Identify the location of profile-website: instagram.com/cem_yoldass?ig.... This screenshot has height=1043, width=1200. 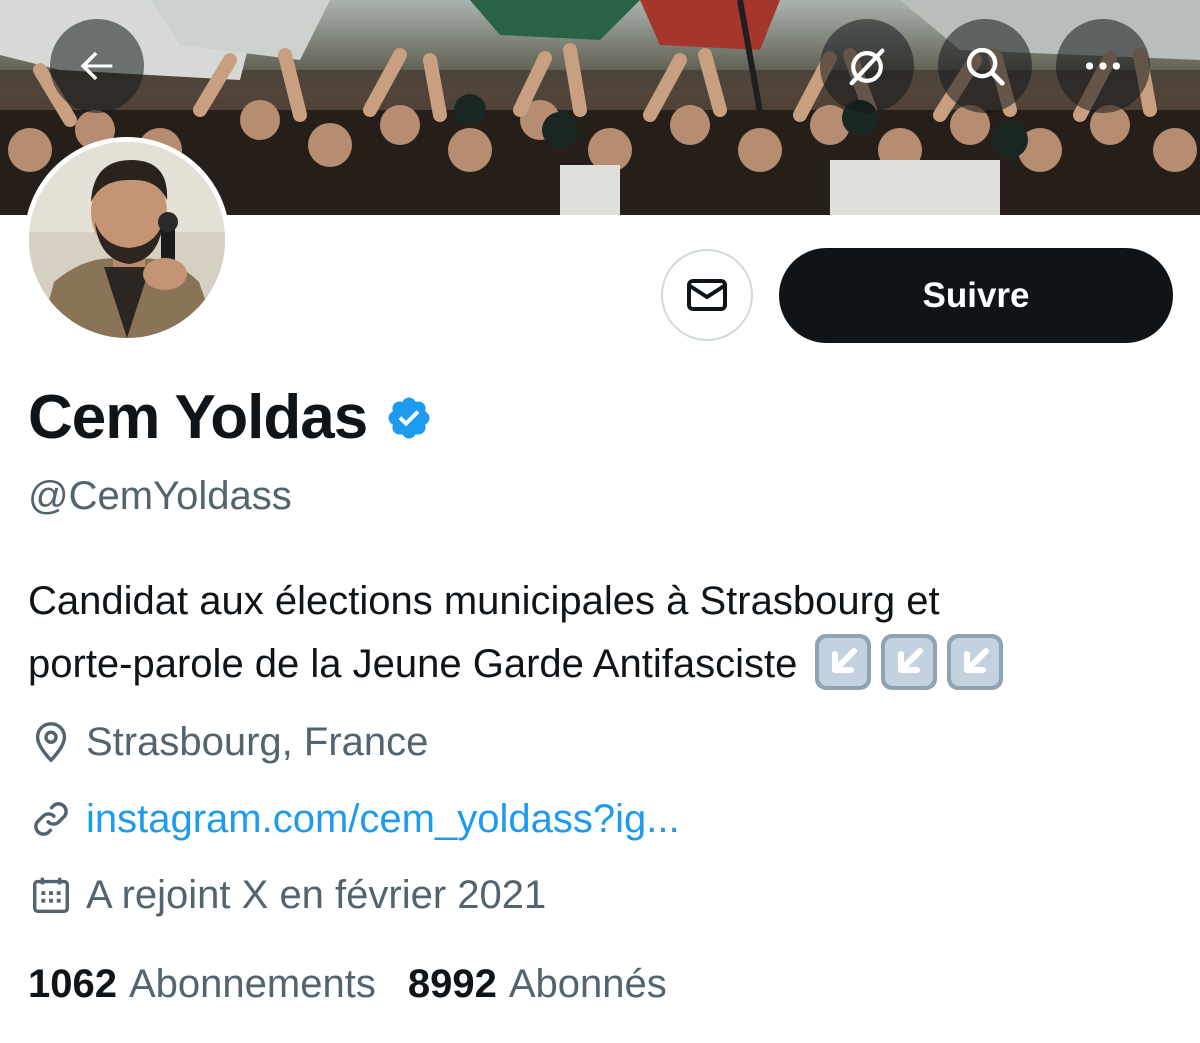
(354, 819).